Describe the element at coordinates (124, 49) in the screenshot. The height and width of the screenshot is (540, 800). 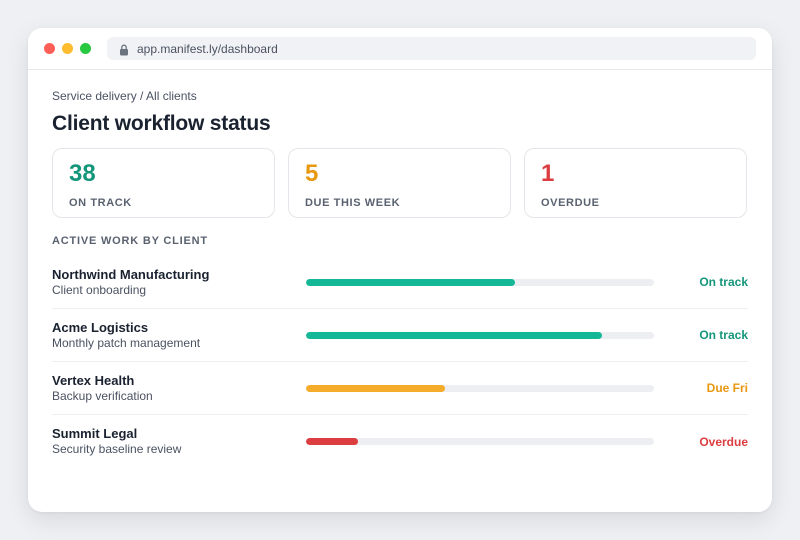
I see `lock-icon` at that location.